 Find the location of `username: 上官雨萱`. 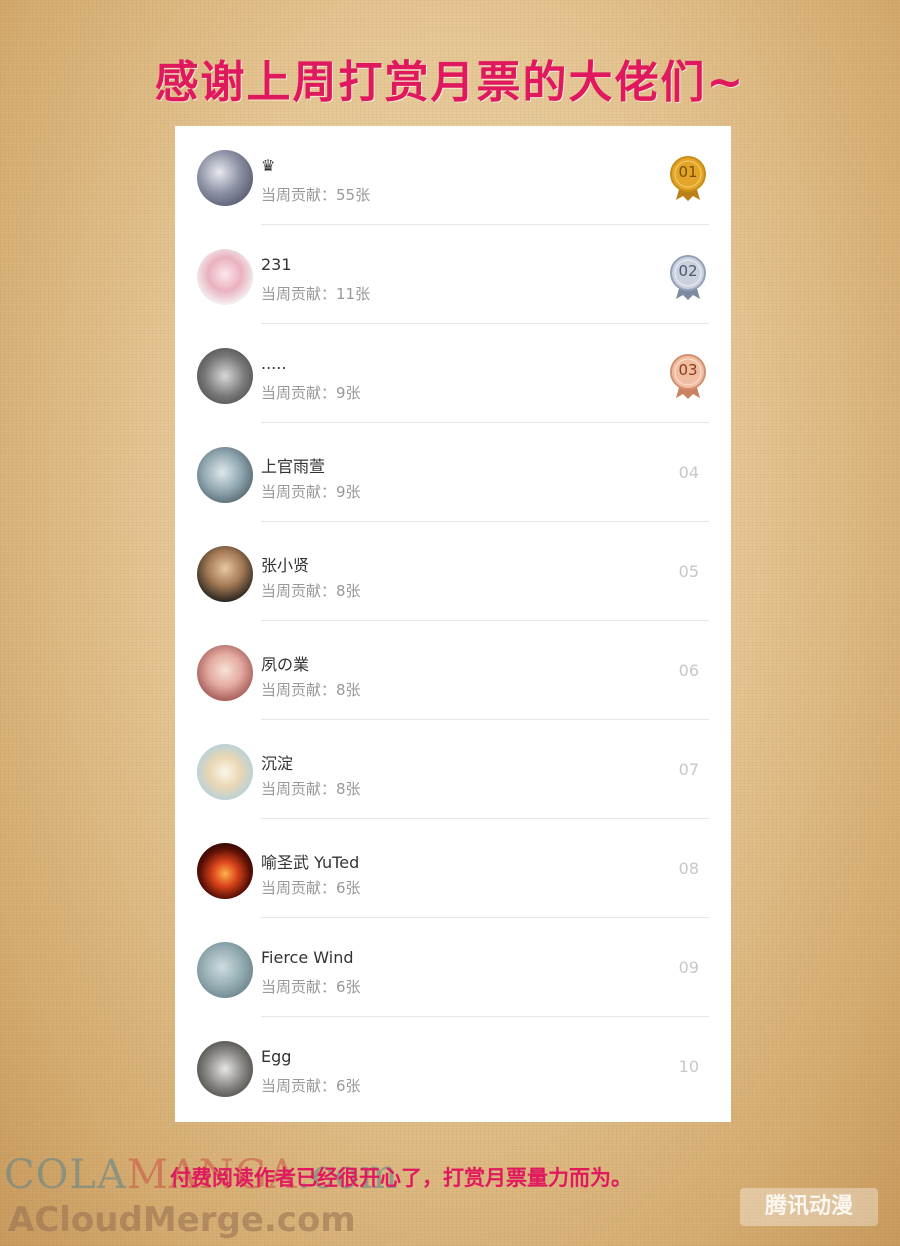

username: 上官雨萱 is located at coordinates (293, 466).